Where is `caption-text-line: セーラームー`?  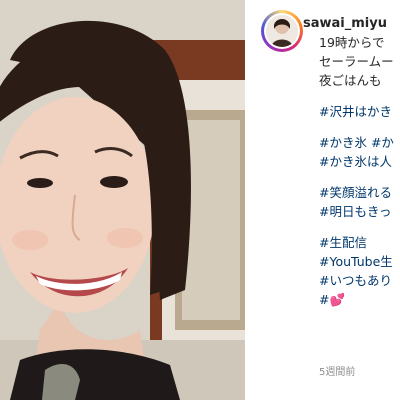 caption-text-line: セーラームー is located at coordinates (359, 61).